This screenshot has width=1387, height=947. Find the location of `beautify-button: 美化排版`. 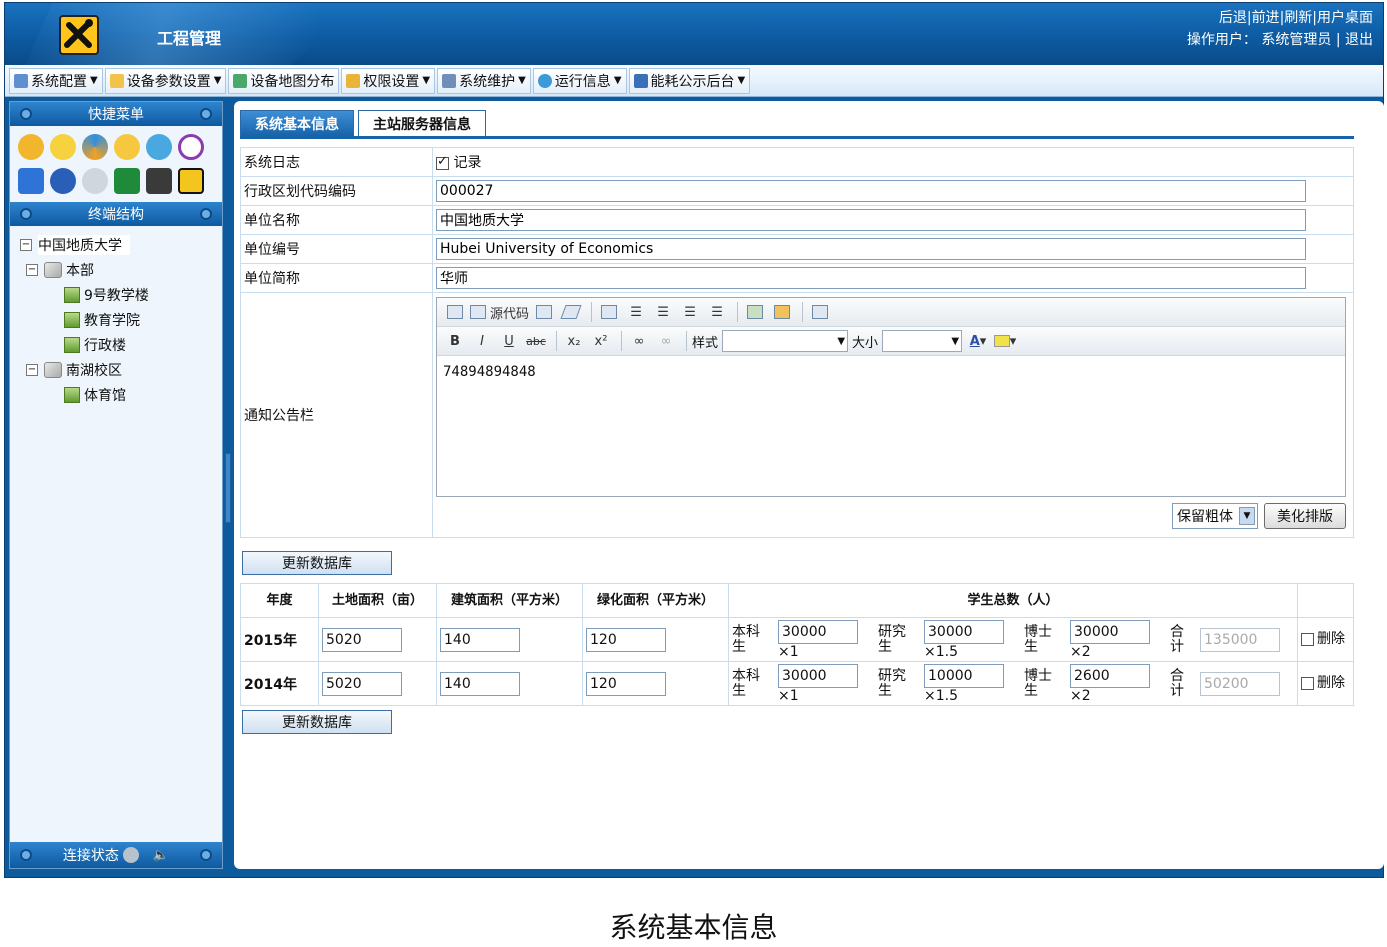

beautify-button: 美化排版 is located at coordinates (1305, 516).